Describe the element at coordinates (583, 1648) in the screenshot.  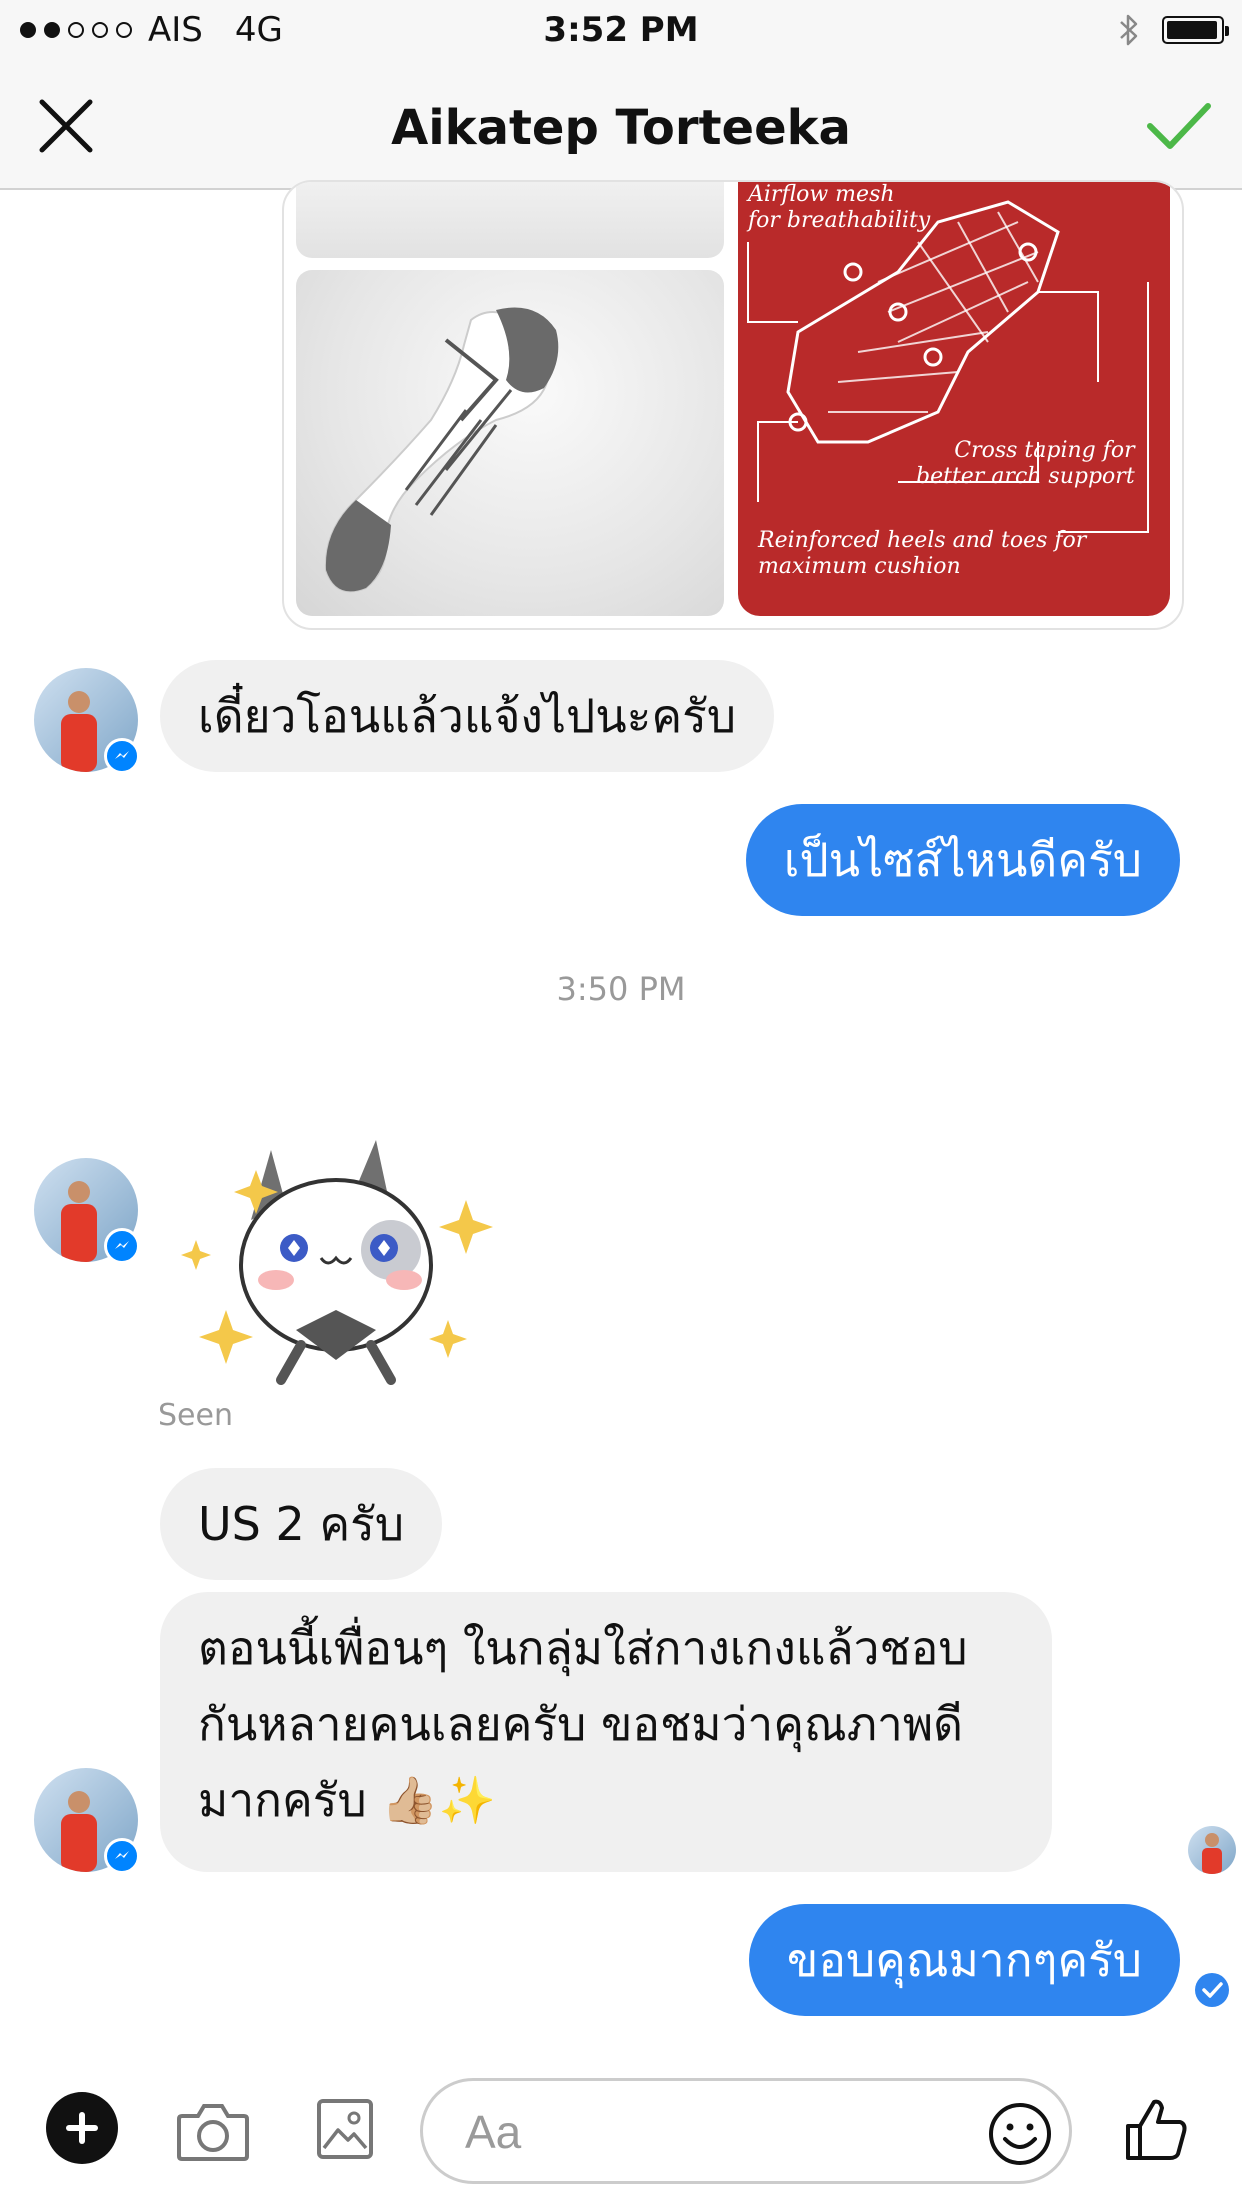
I see `message-line: ตอนนี้เพื่อนๆ ในกลุ่มใส่กางเกงแล้วชอบ` at that location.